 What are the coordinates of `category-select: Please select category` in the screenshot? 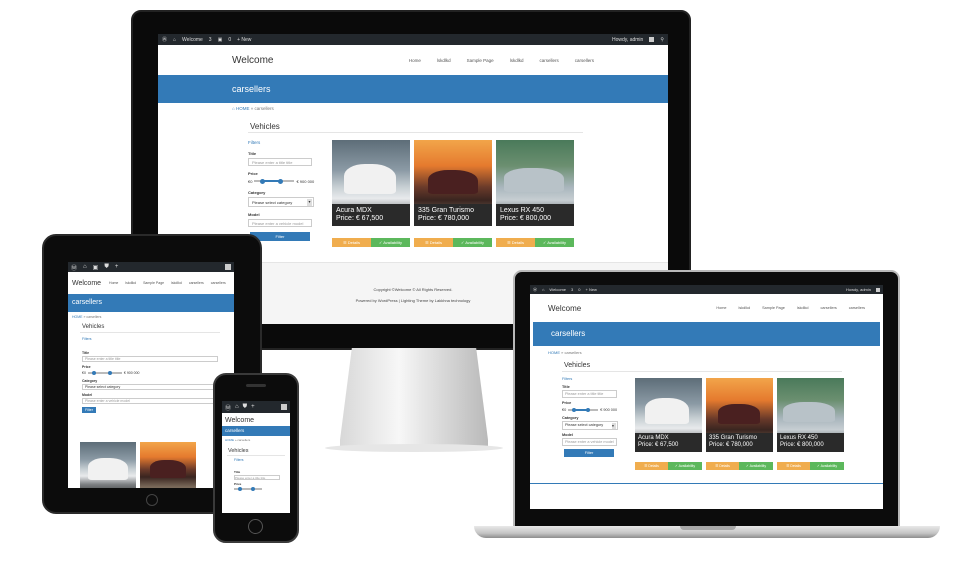 It's located at (150, 387).